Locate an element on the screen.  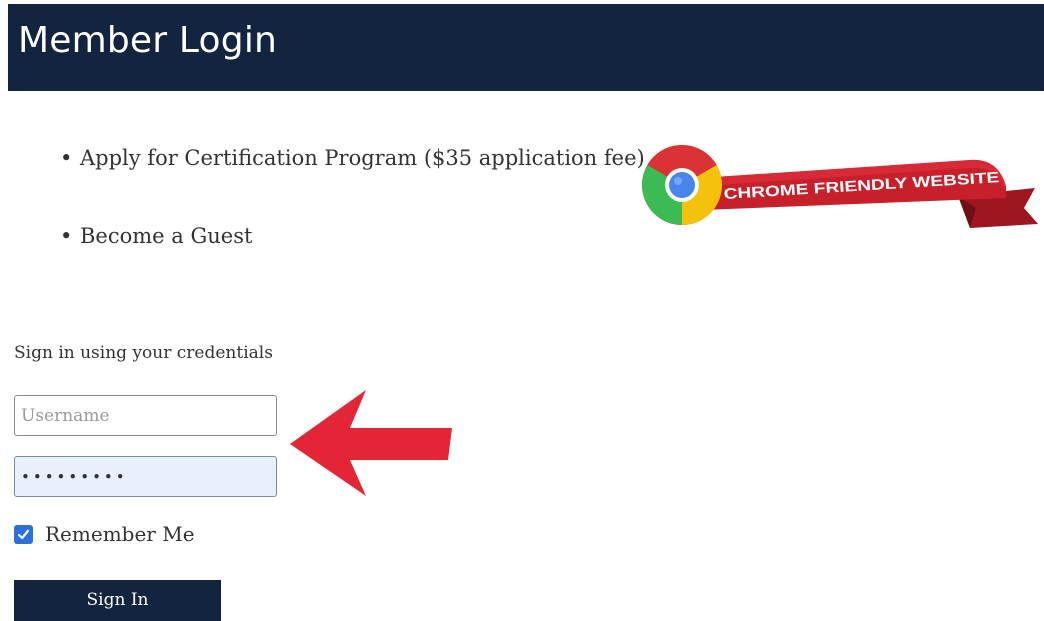
page-header: Member Login is located at coordinates (526, 47).